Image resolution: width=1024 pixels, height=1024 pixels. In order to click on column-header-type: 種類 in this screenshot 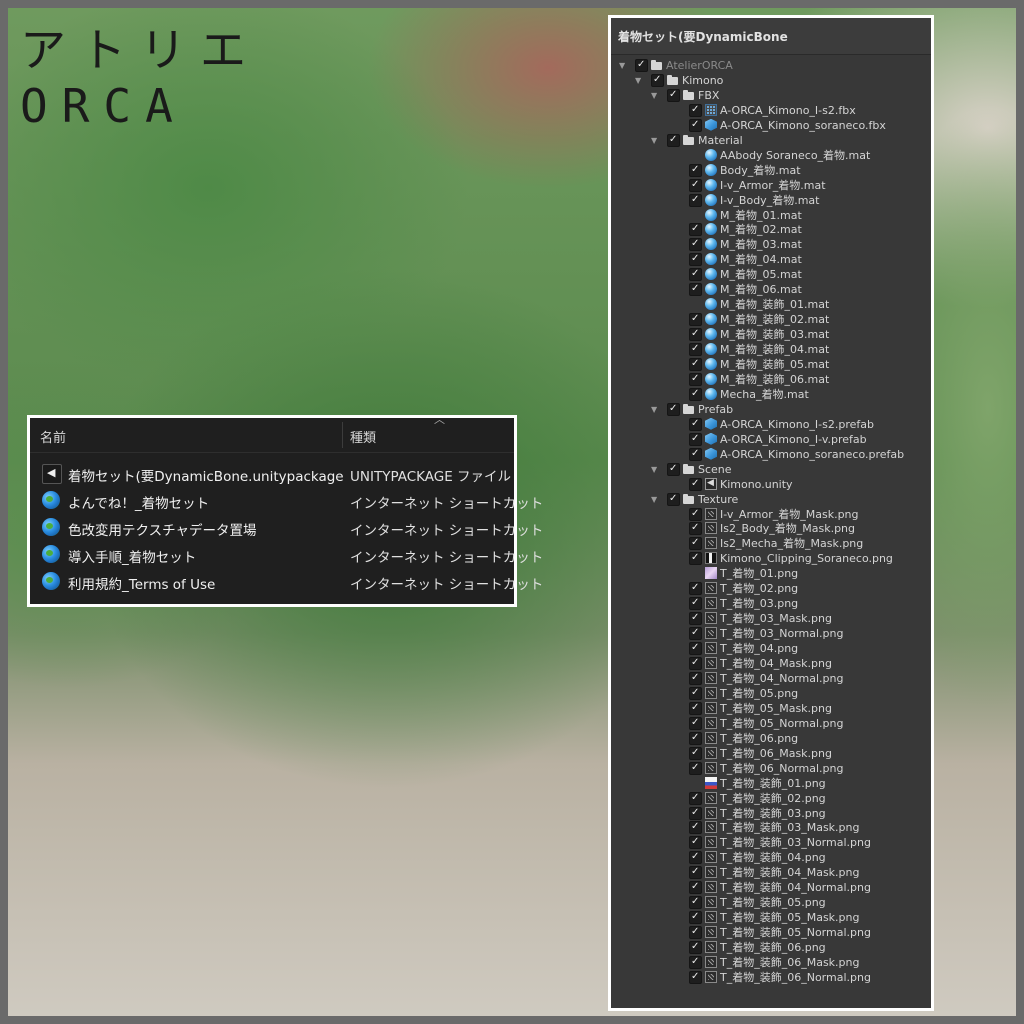, I will do `click(363, 436)`.